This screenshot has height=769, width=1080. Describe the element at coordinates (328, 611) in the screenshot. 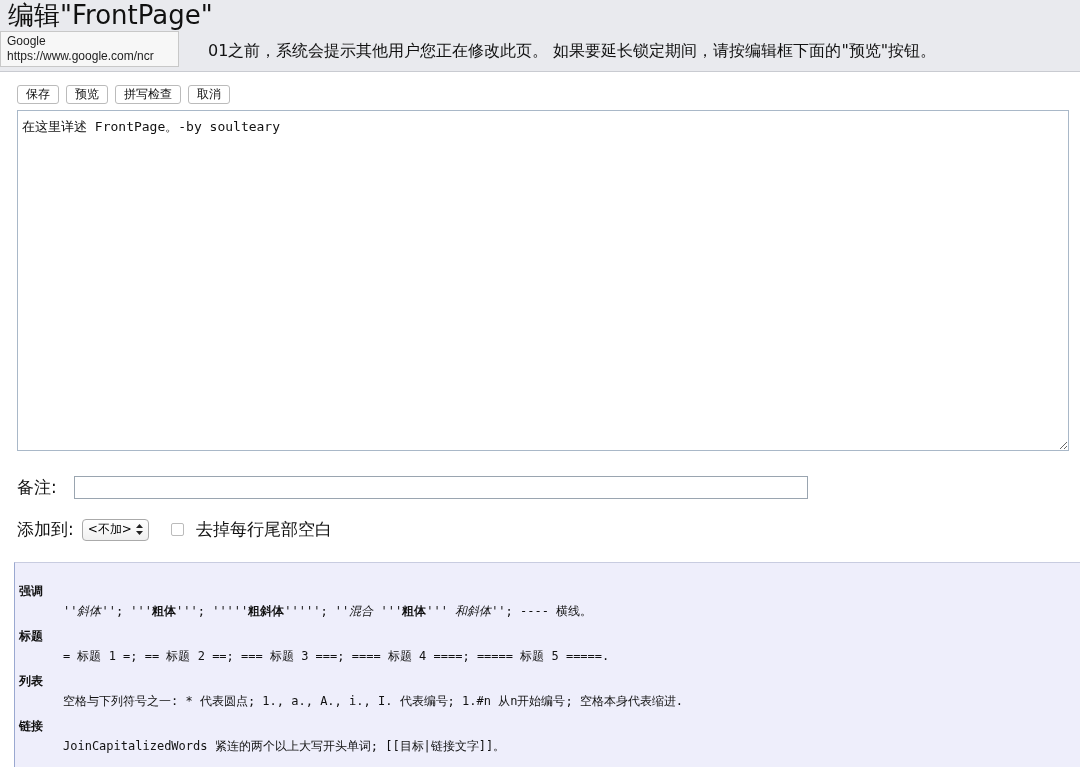

I see `help-description: ''斜体''; '''粗体'''; '''''粗斜体'''''; ''混合 '''粗体''' 和斜体''; ---- 横线。` at that location.